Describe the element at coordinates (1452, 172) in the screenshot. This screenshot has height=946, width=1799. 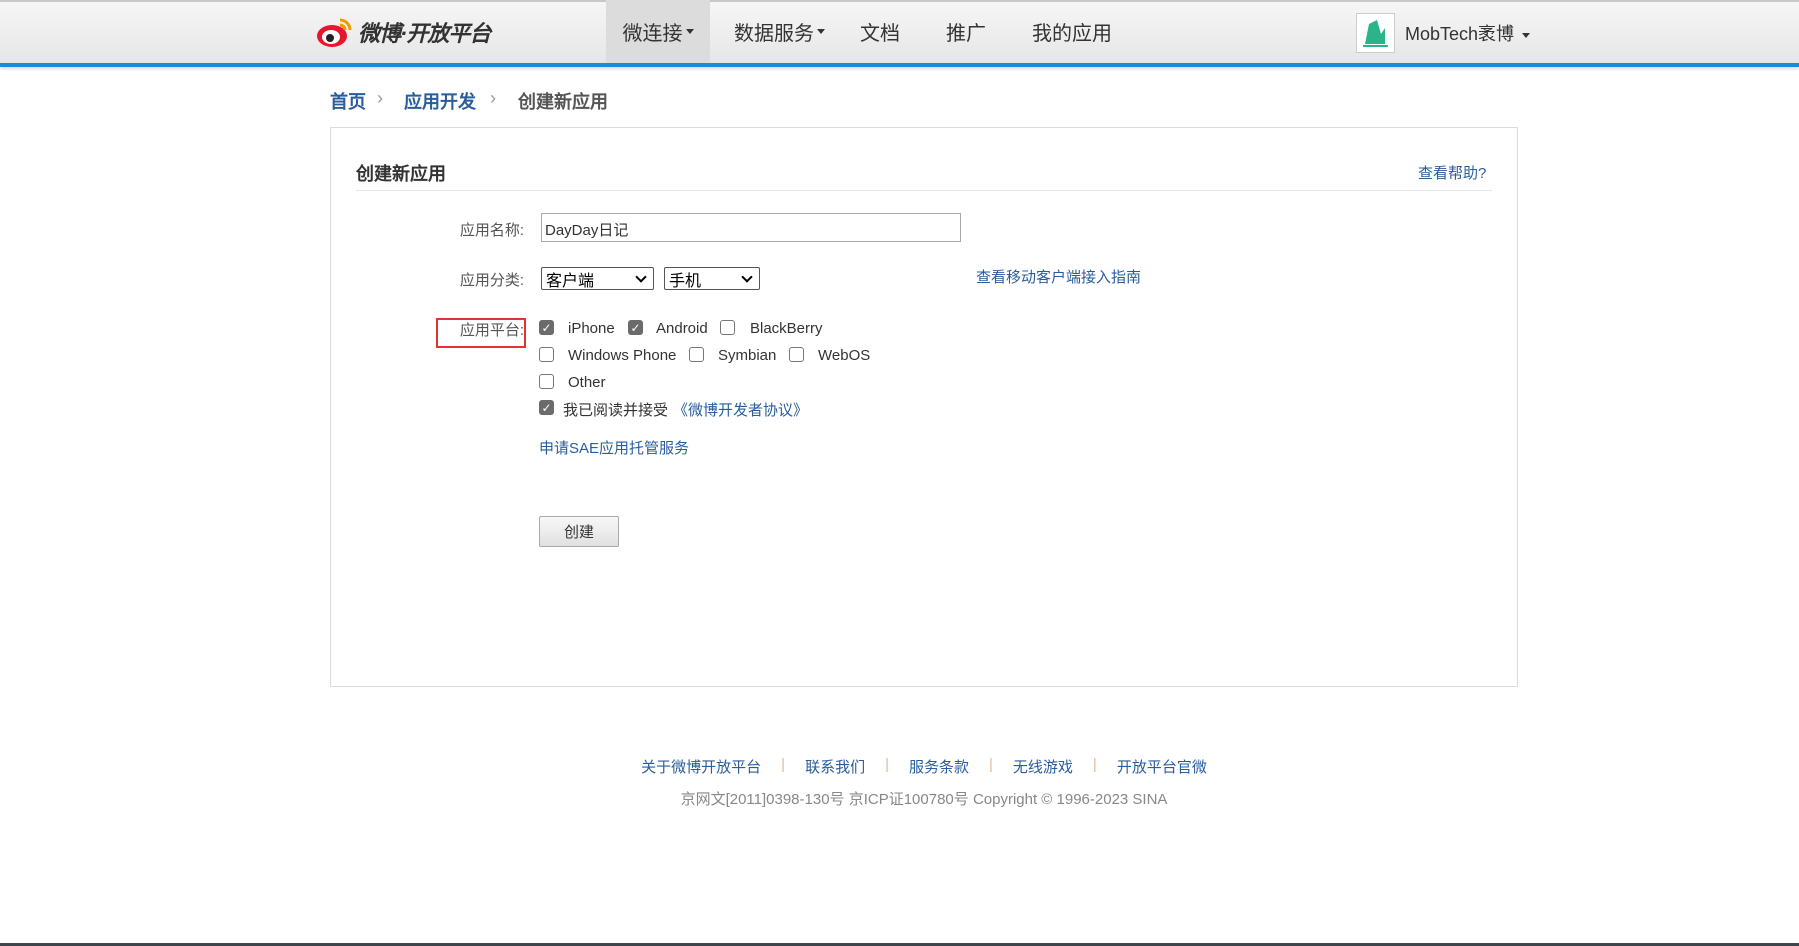
I see `help-link: 查看帮助?` at that location.